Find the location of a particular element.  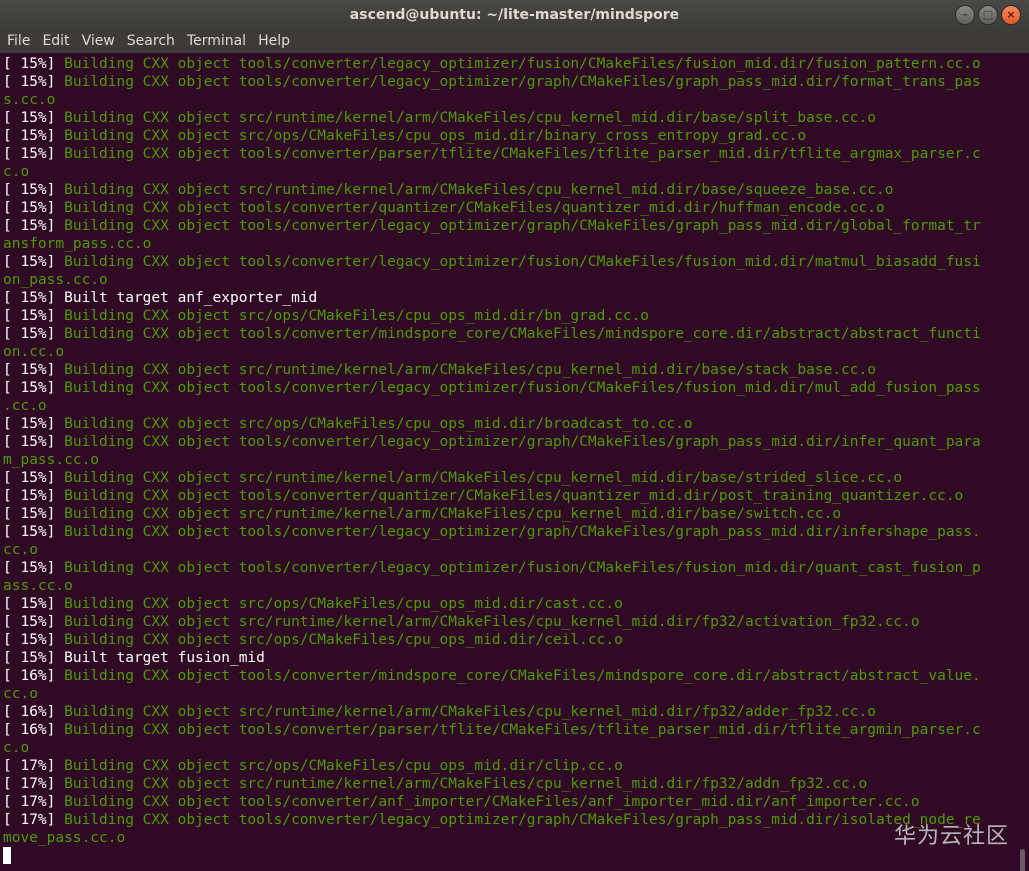

close-button: × is located at coordinates (1011, 15).